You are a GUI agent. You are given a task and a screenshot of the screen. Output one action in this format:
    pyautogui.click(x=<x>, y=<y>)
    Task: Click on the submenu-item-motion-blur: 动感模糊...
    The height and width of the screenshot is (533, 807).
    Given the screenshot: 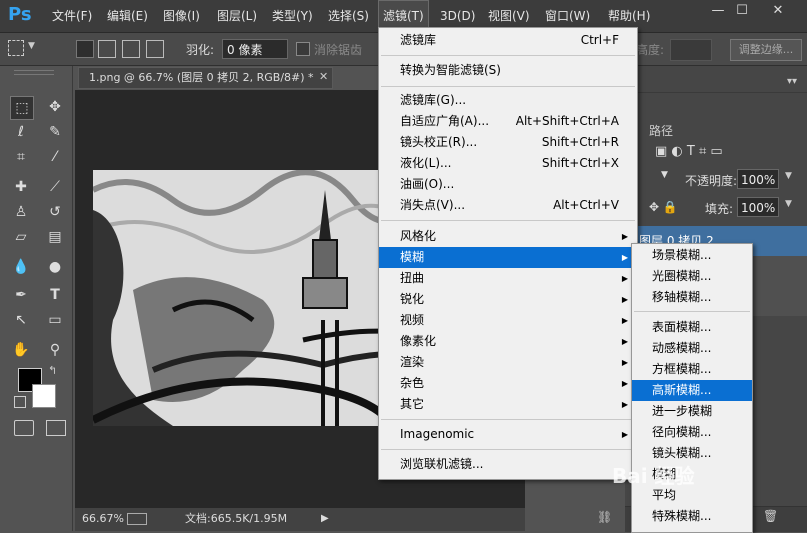 What is the action you would take?
    pyautogui.click(x=692, y=348)
    